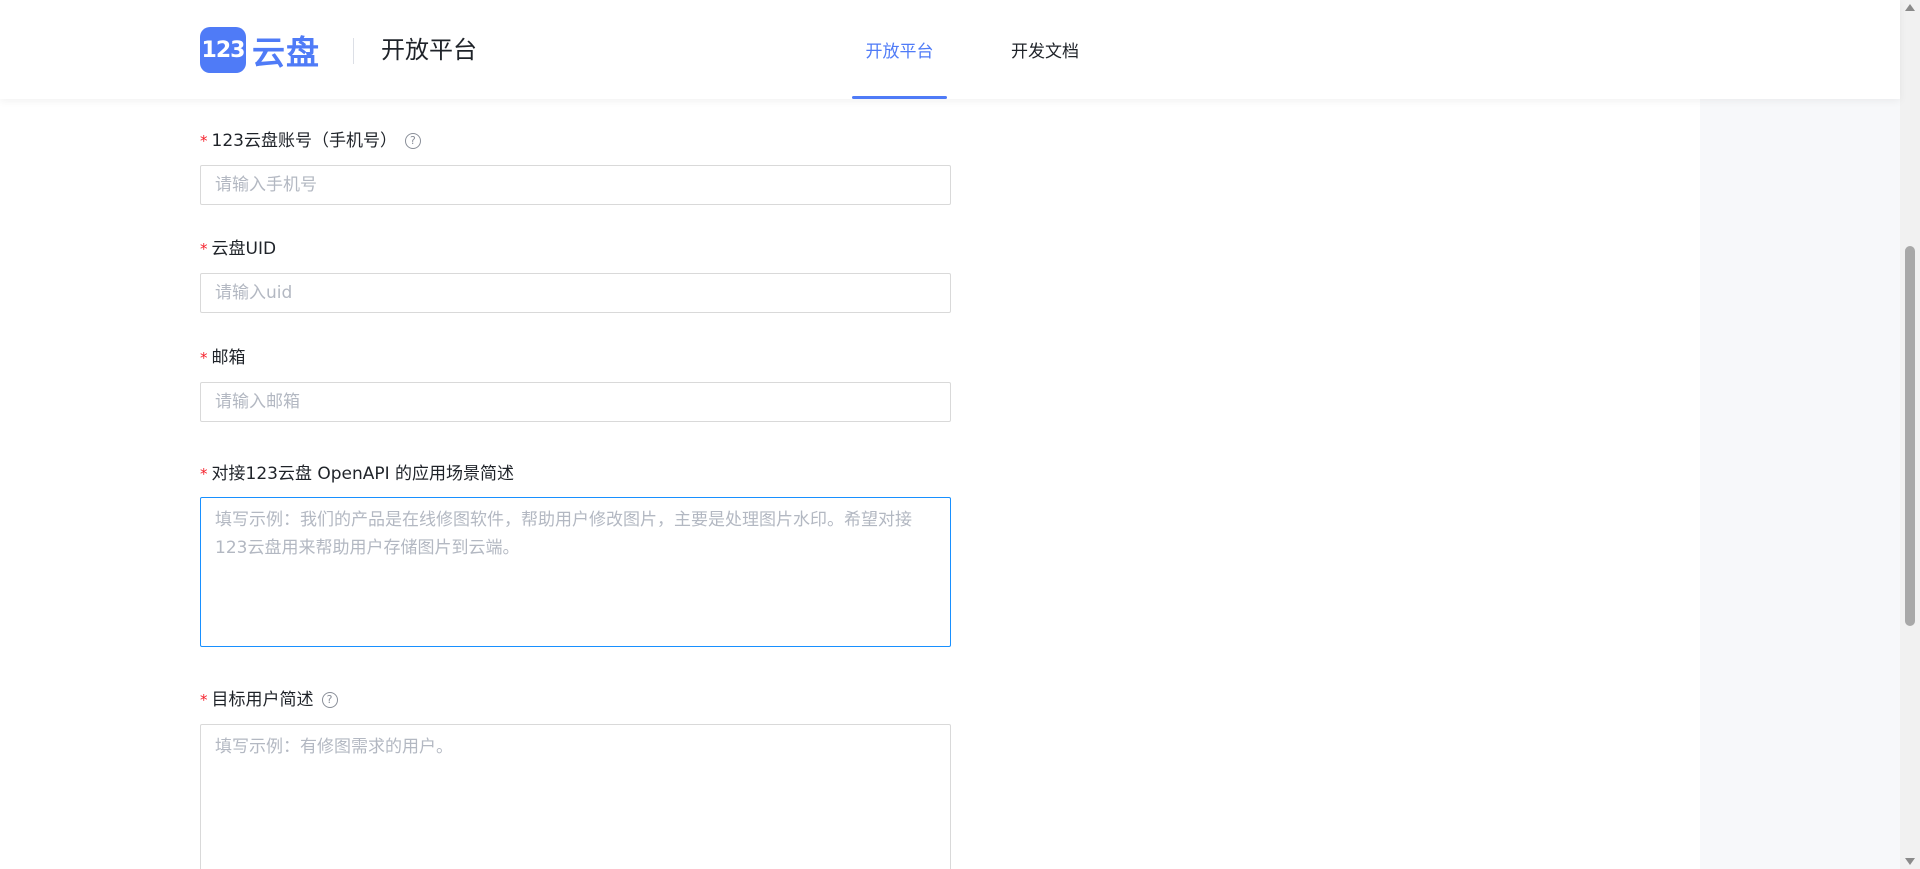  I want to click on uid-input, so click(575, 293).